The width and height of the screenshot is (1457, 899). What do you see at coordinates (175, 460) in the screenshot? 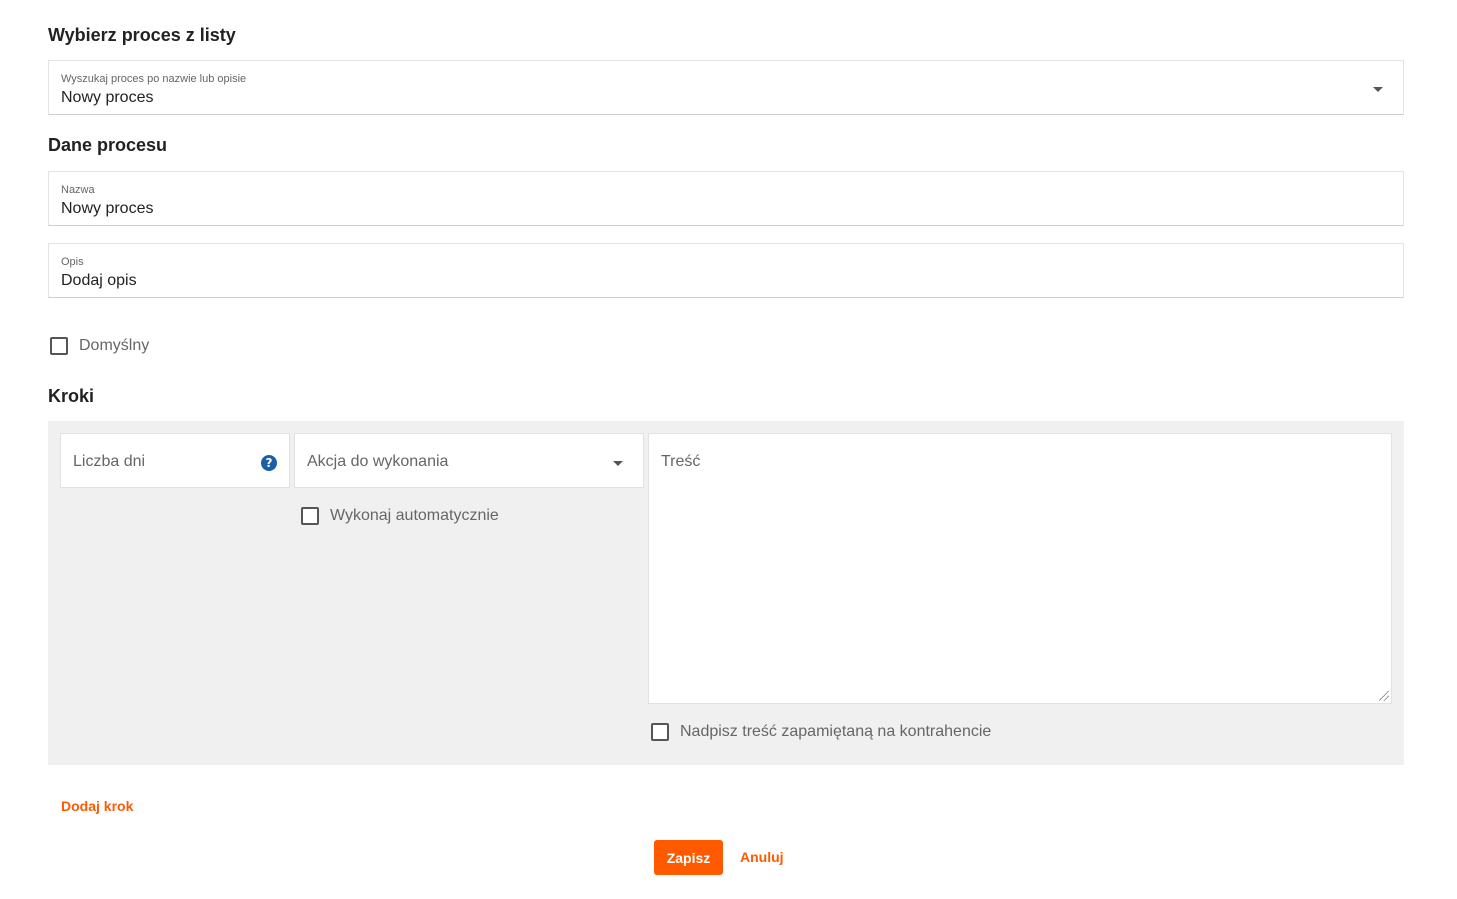
I see `days-count-input: Liczba dni ?` at bounding box center [175, 460].